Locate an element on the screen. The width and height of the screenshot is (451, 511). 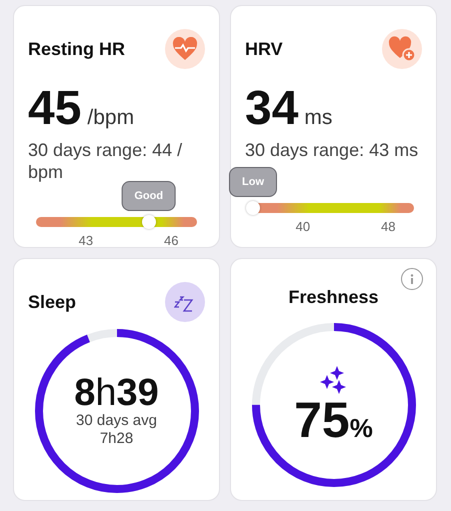
tick-label: 48 is located at coordinates (388, 226).